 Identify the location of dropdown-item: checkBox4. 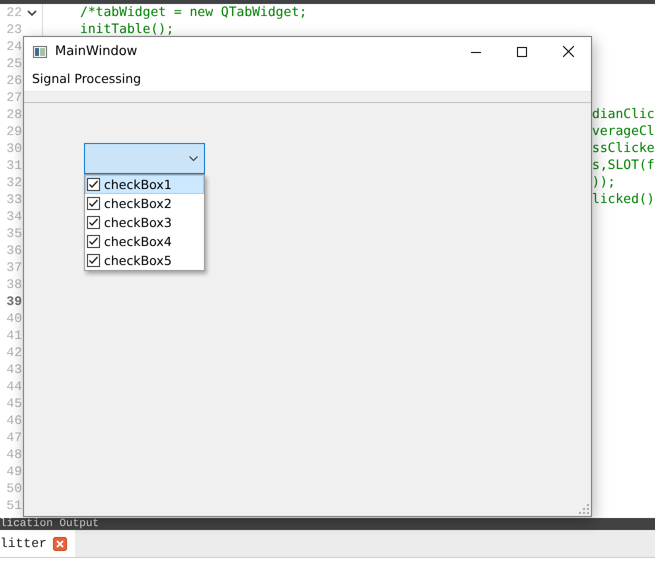
(144, 241).